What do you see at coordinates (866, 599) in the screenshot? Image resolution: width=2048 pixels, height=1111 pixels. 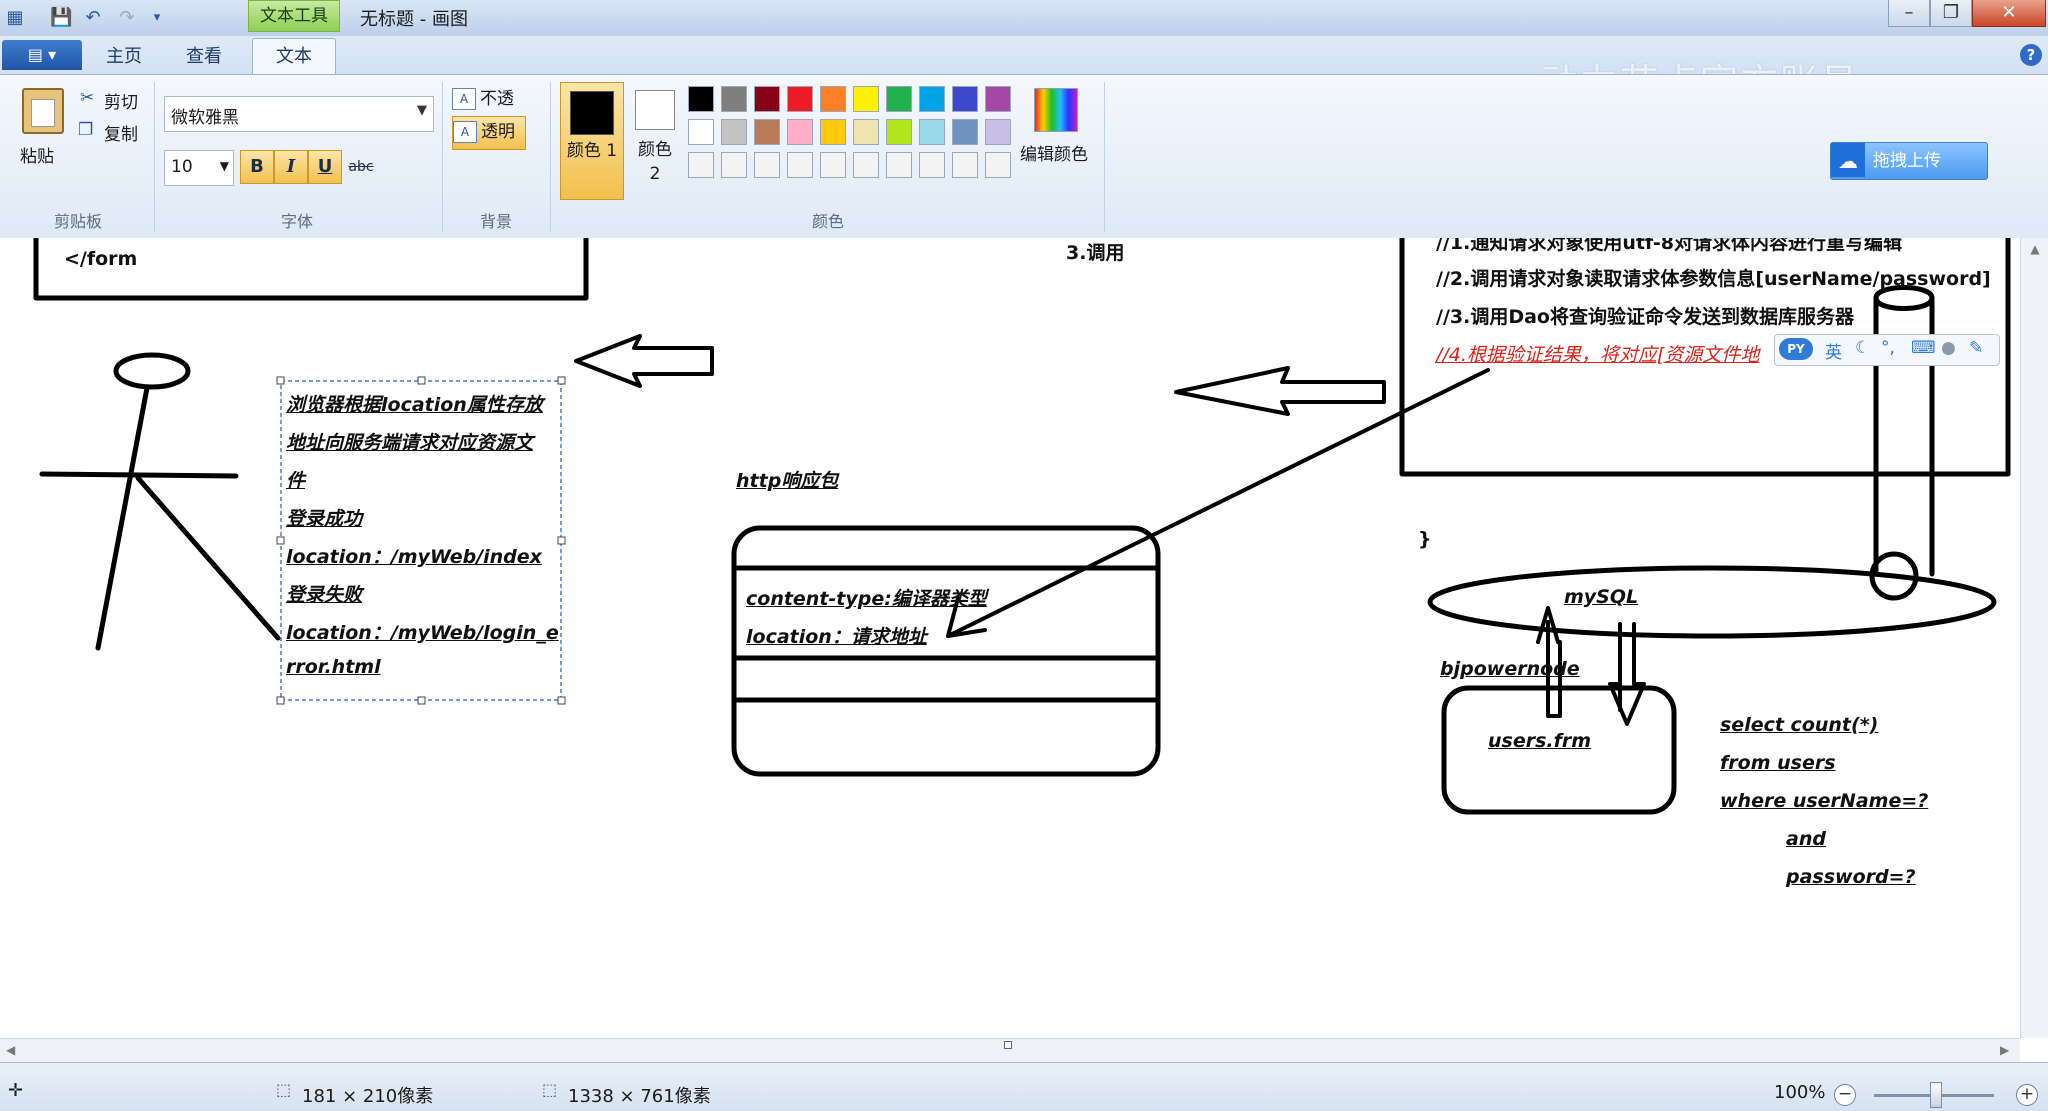 I see `content-type-text: content-type:编译器类型` at bounding box center [866, 599].